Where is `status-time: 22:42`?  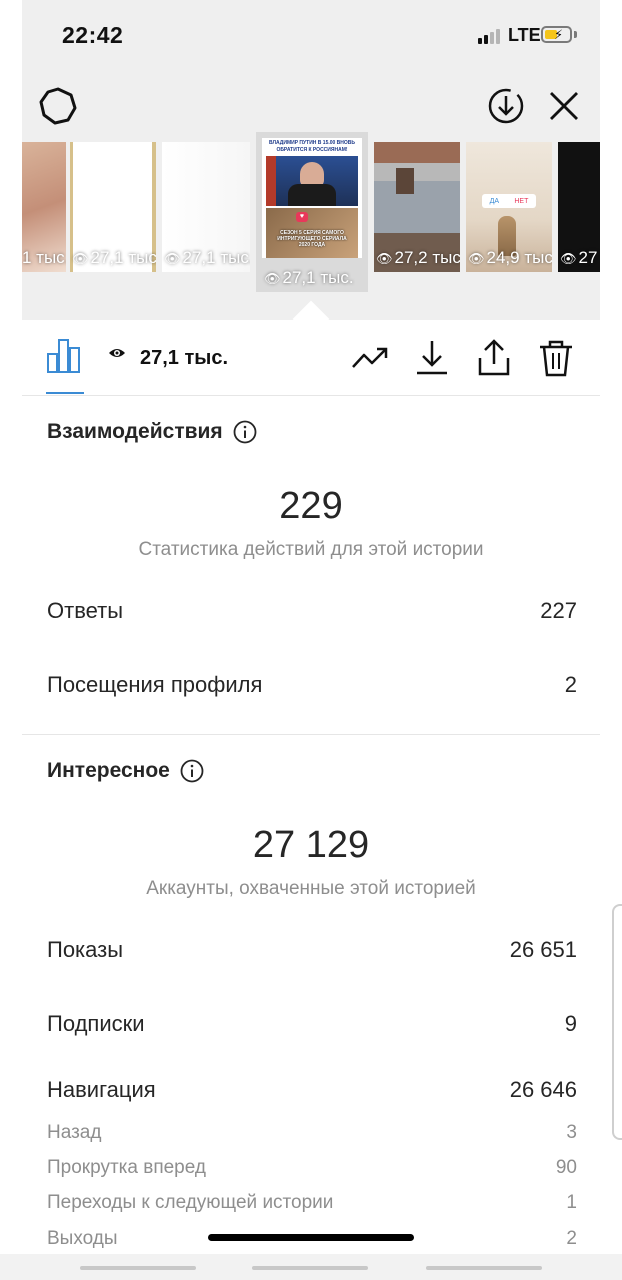
status-time: 22:42 is located at coordinates (93, 35).